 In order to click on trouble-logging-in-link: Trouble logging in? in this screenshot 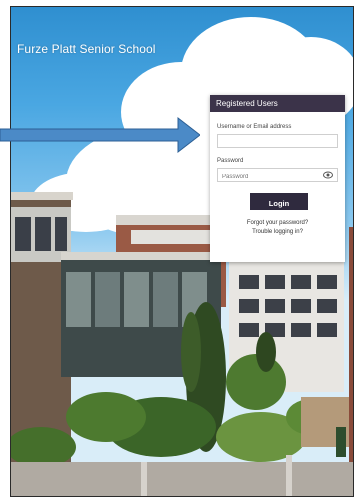, I will do `click(277, 232)`.